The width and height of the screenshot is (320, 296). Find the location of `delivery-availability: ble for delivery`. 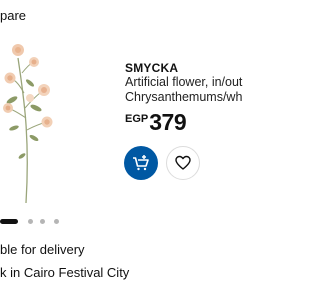

delivery-availability: ble for delivery is located at coordinates (42, 249).